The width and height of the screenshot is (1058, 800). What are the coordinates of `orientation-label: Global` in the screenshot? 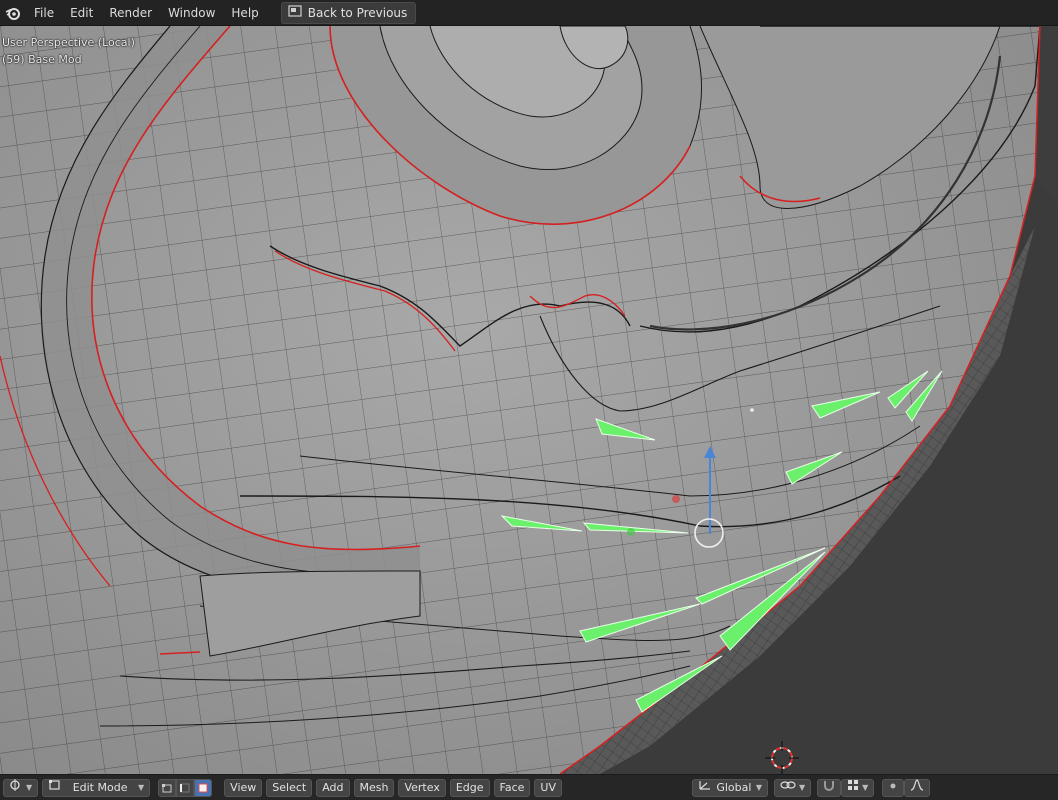 It's located at (734, 787).